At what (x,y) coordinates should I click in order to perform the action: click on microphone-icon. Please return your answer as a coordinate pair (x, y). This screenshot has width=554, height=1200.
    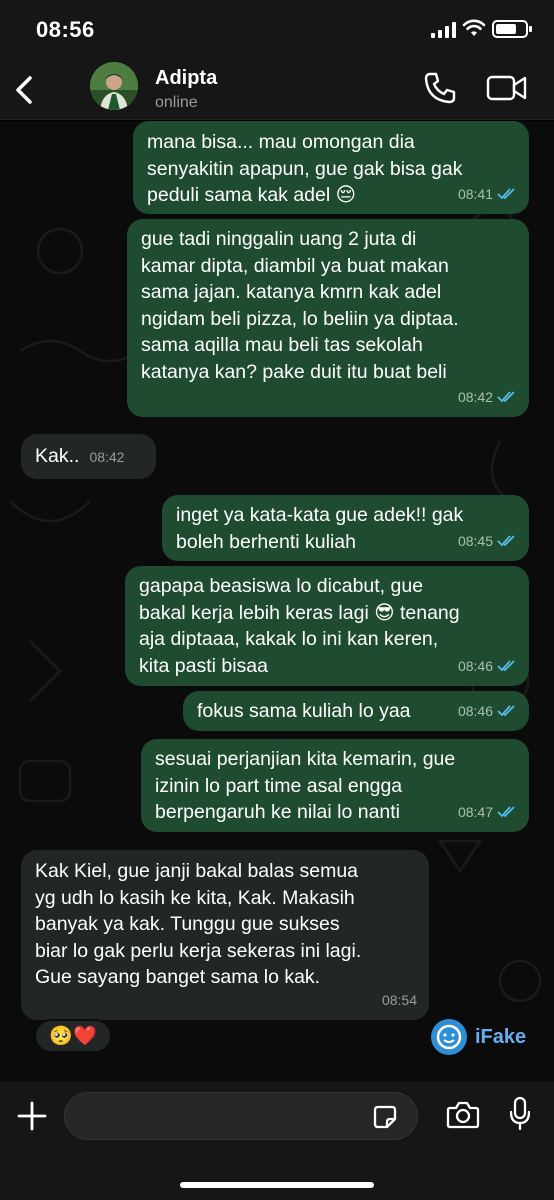
    Looking at the image, I should click on (520, 1114).